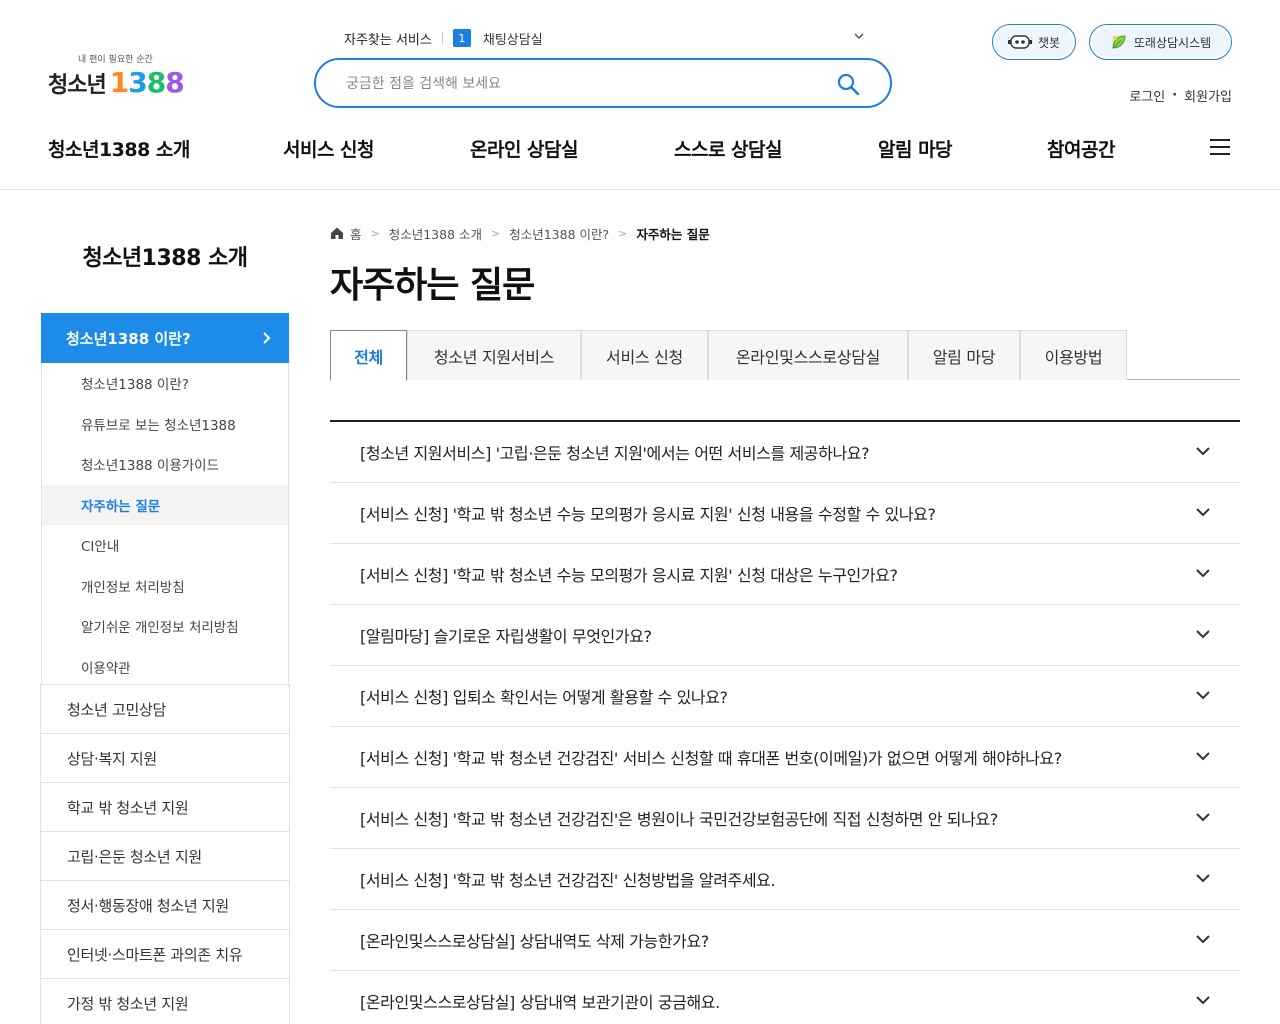  I want to click on faq-item: [온라인및스스로상담실] 상담내역도 삭제 가능한가요?, so click(785, 940).